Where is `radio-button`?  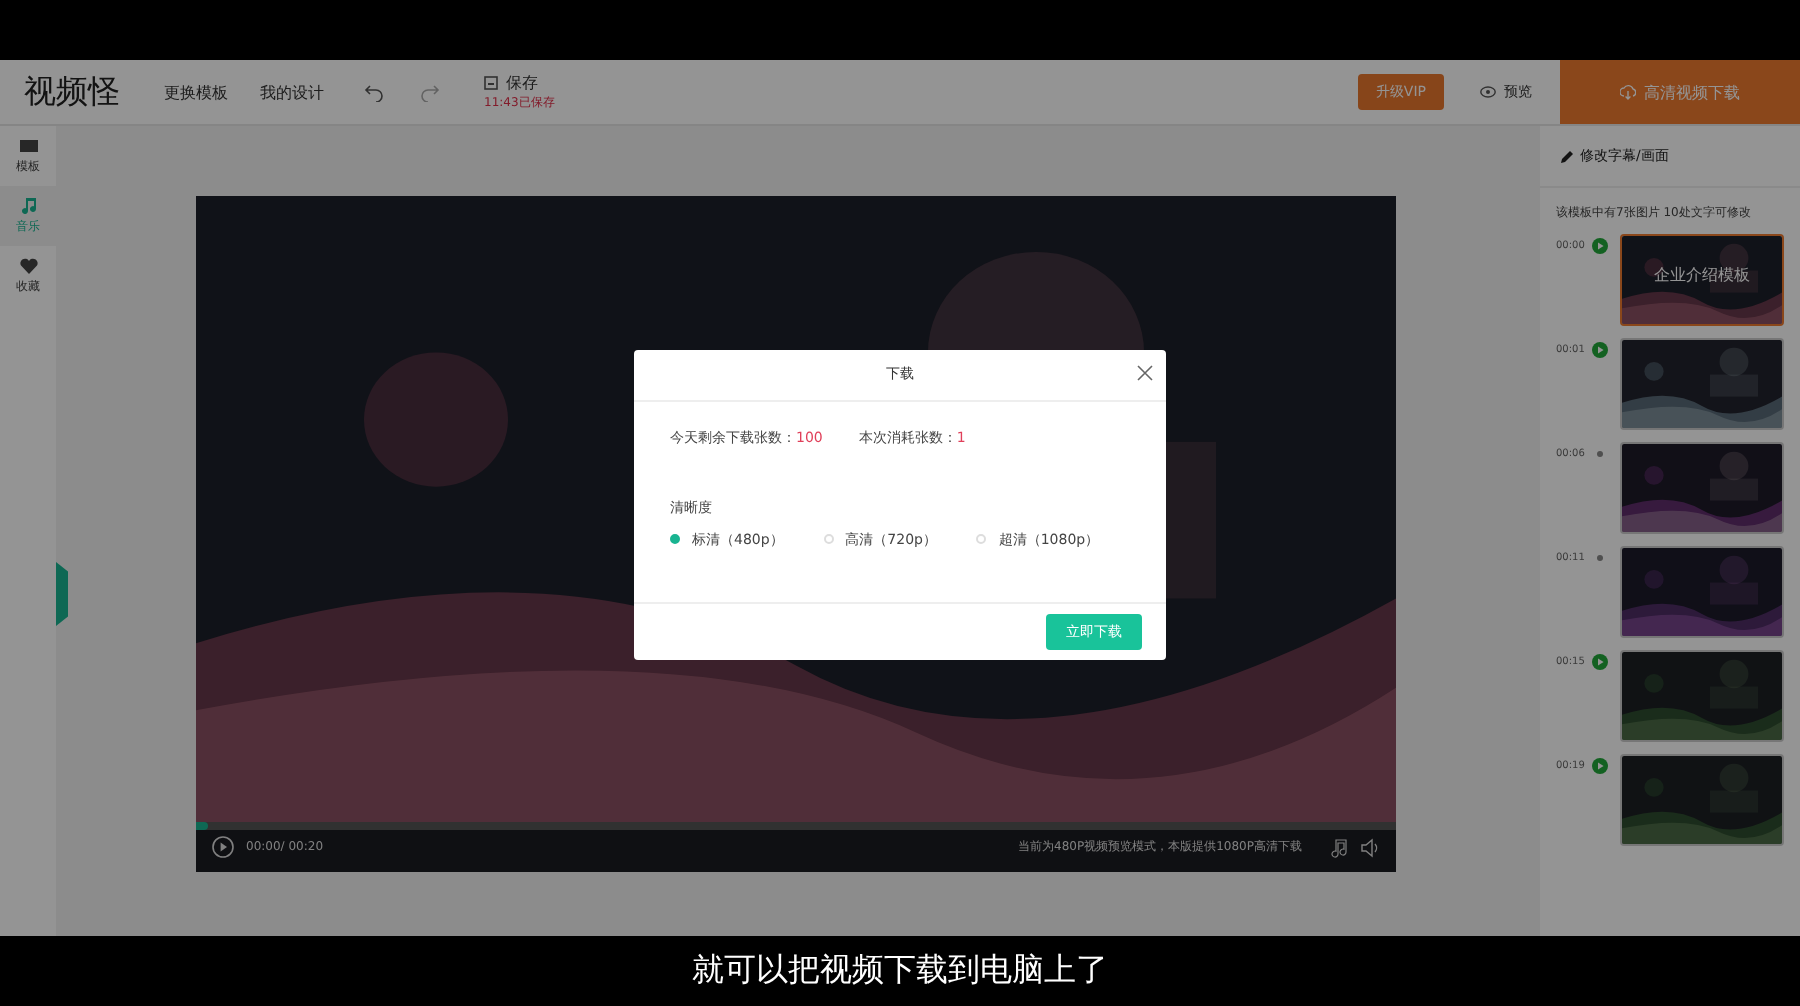 radio-button is located at coordinates (675, 539).